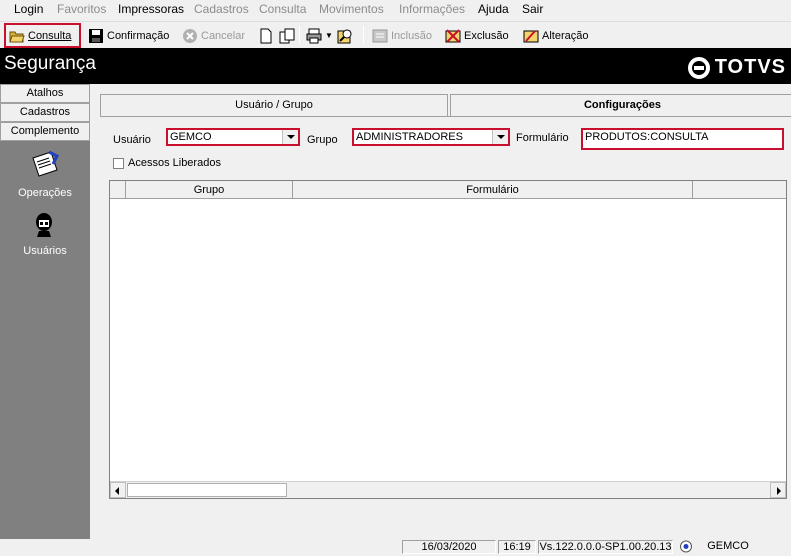  What do you see at coordinates (151, 9) in the screenshot?
I see `menu-impressoras: Impressoras` at bounding box center [151, 9].